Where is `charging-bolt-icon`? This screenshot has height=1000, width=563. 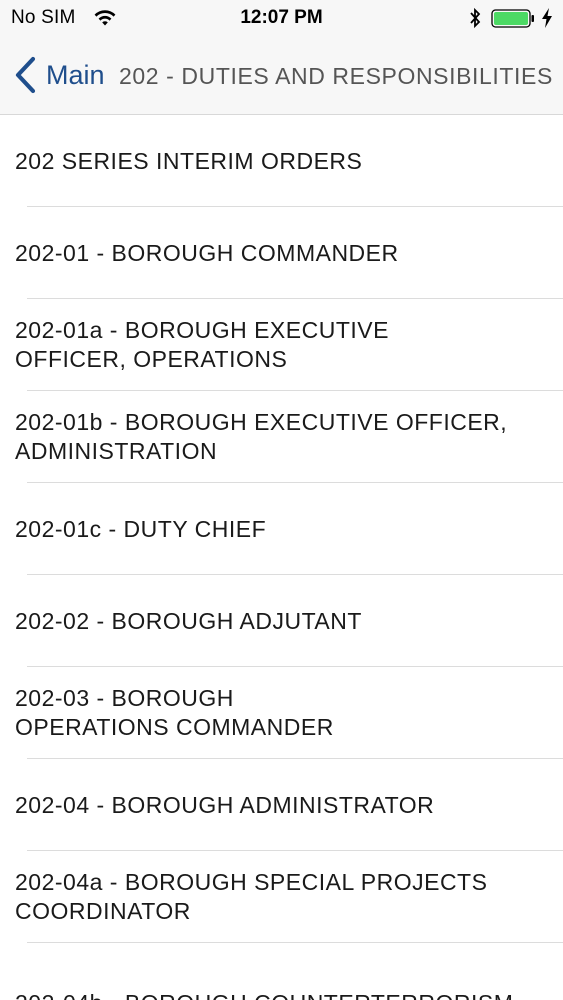
charging-bolt-icon is located at coordinates (547, 18).